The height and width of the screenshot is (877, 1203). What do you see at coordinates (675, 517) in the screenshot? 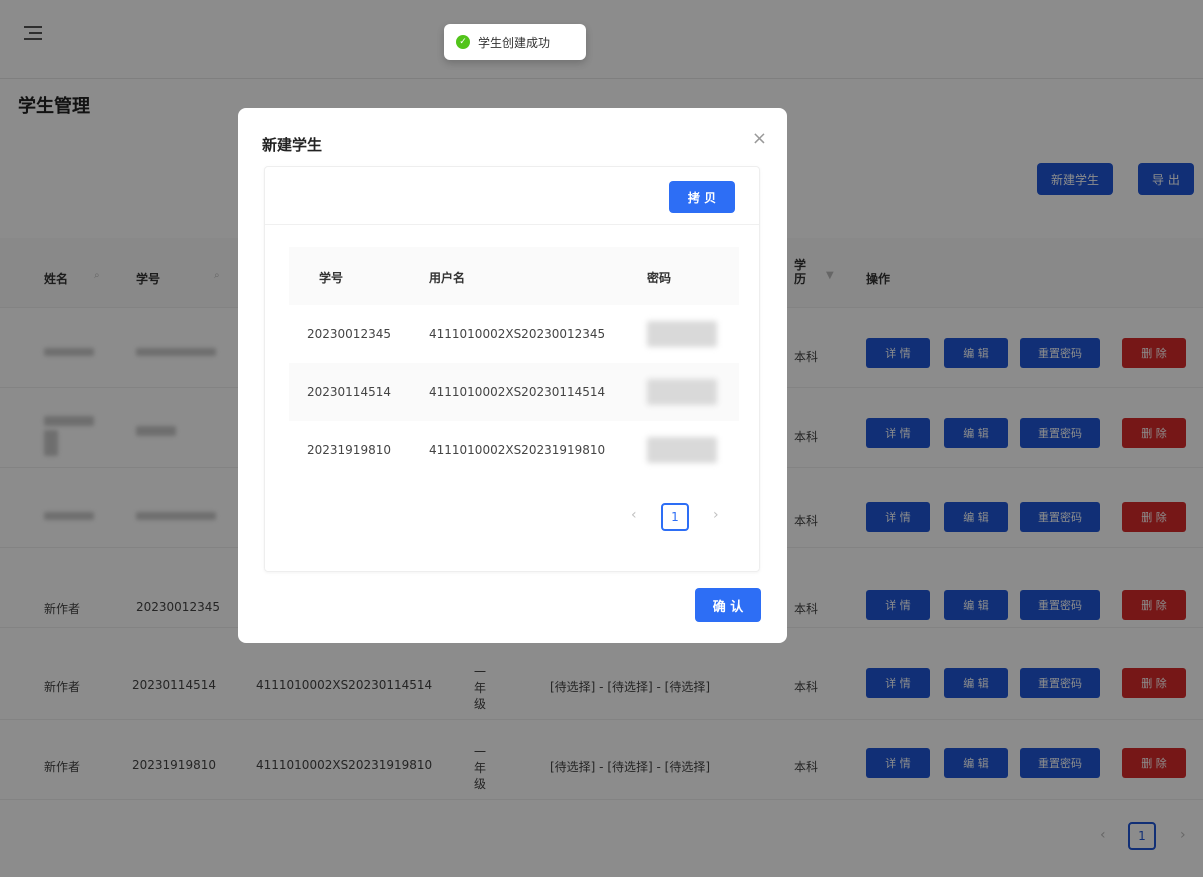
I see `pagination-page-1: 1` at bounding box center [675, 517].